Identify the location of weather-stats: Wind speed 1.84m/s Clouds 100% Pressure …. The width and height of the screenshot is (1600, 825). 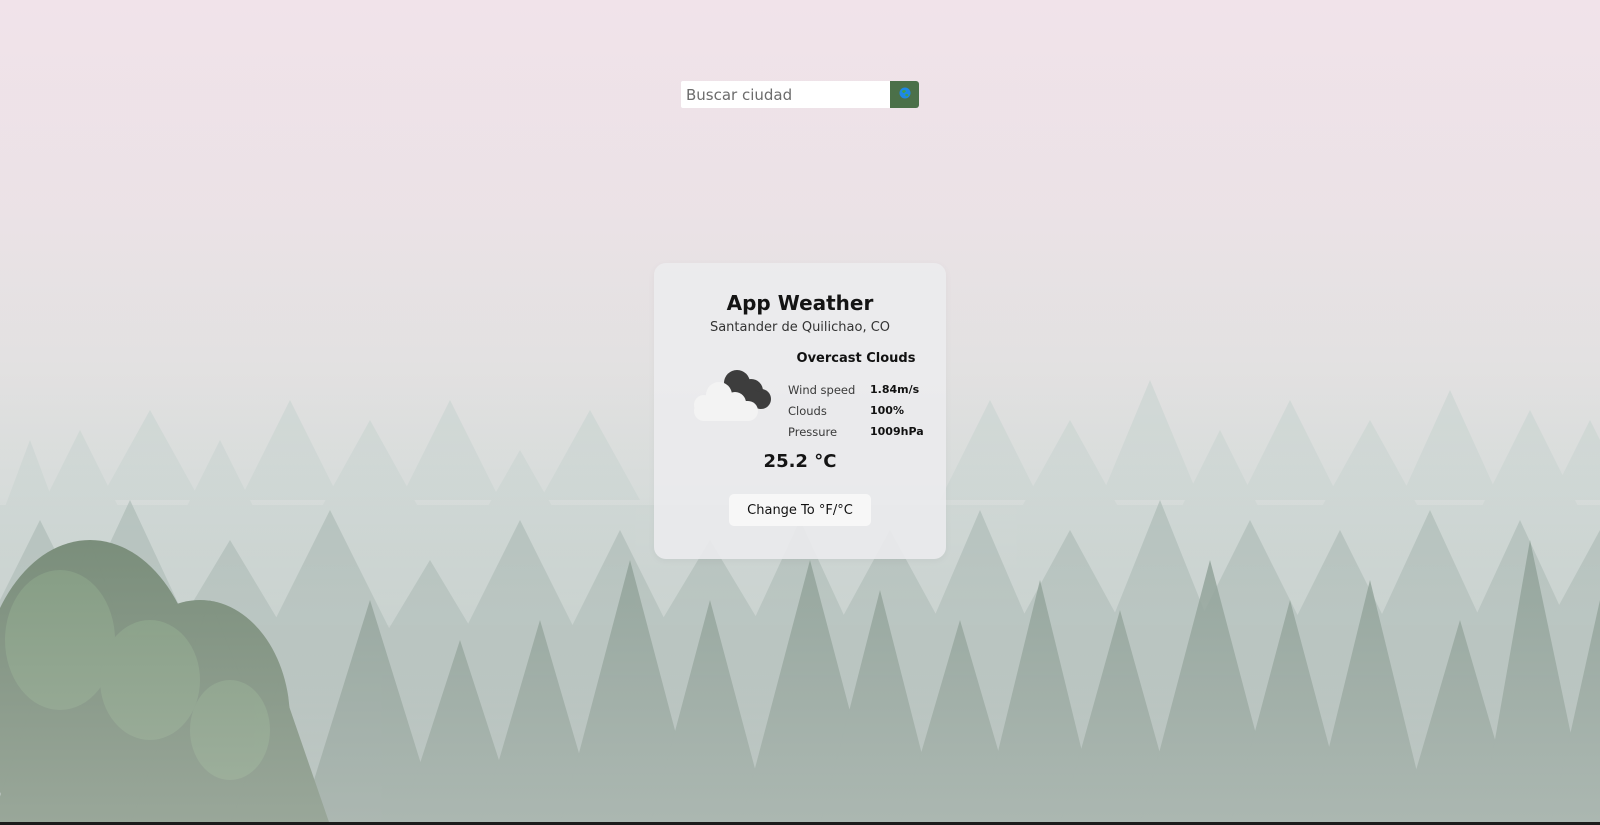
(863, 410).